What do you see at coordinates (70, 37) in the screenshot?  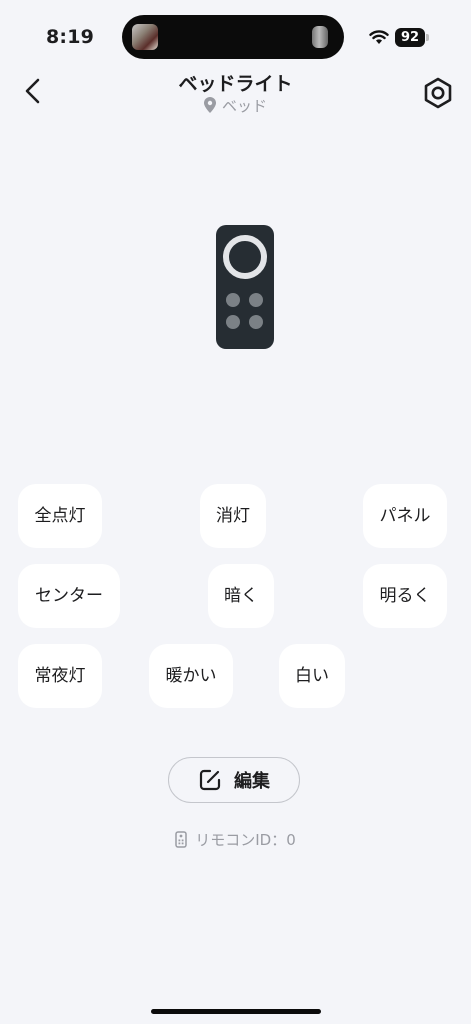 I see `status-time: 8:19` at bounding box center [70, 37].